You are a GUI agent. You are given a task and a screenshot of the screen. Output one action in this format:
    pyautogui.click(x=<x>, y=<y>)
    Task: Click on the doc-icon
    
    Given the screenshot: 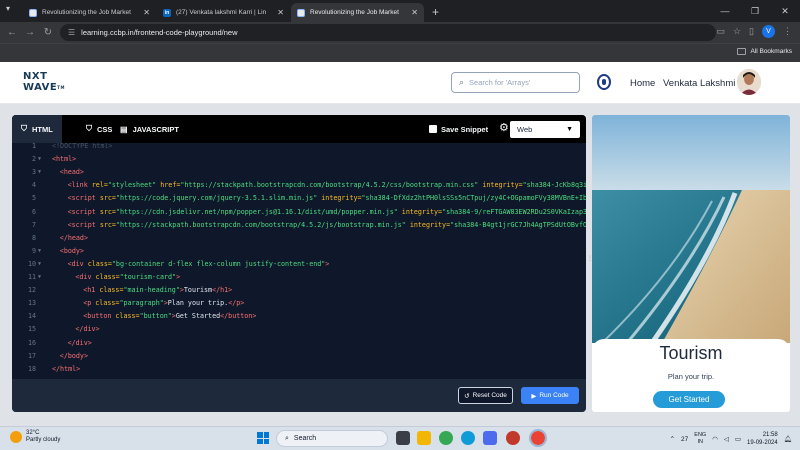 What is the action you would take?
    pyautogui.click(x=301, y=12)
    